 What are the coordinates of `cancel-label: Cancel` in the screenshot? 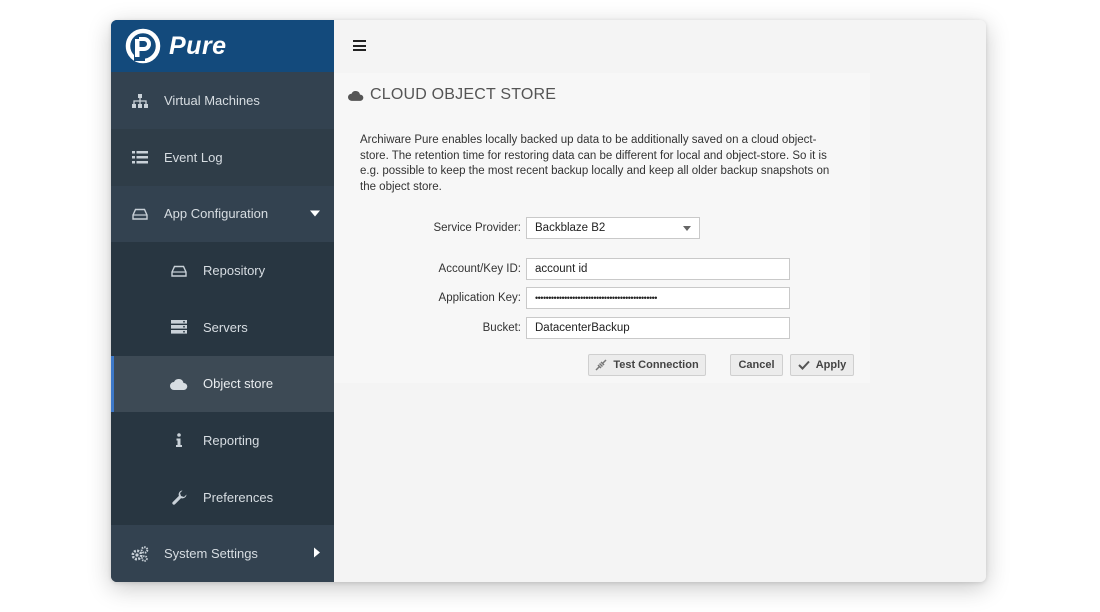 It's located at (756, 365).